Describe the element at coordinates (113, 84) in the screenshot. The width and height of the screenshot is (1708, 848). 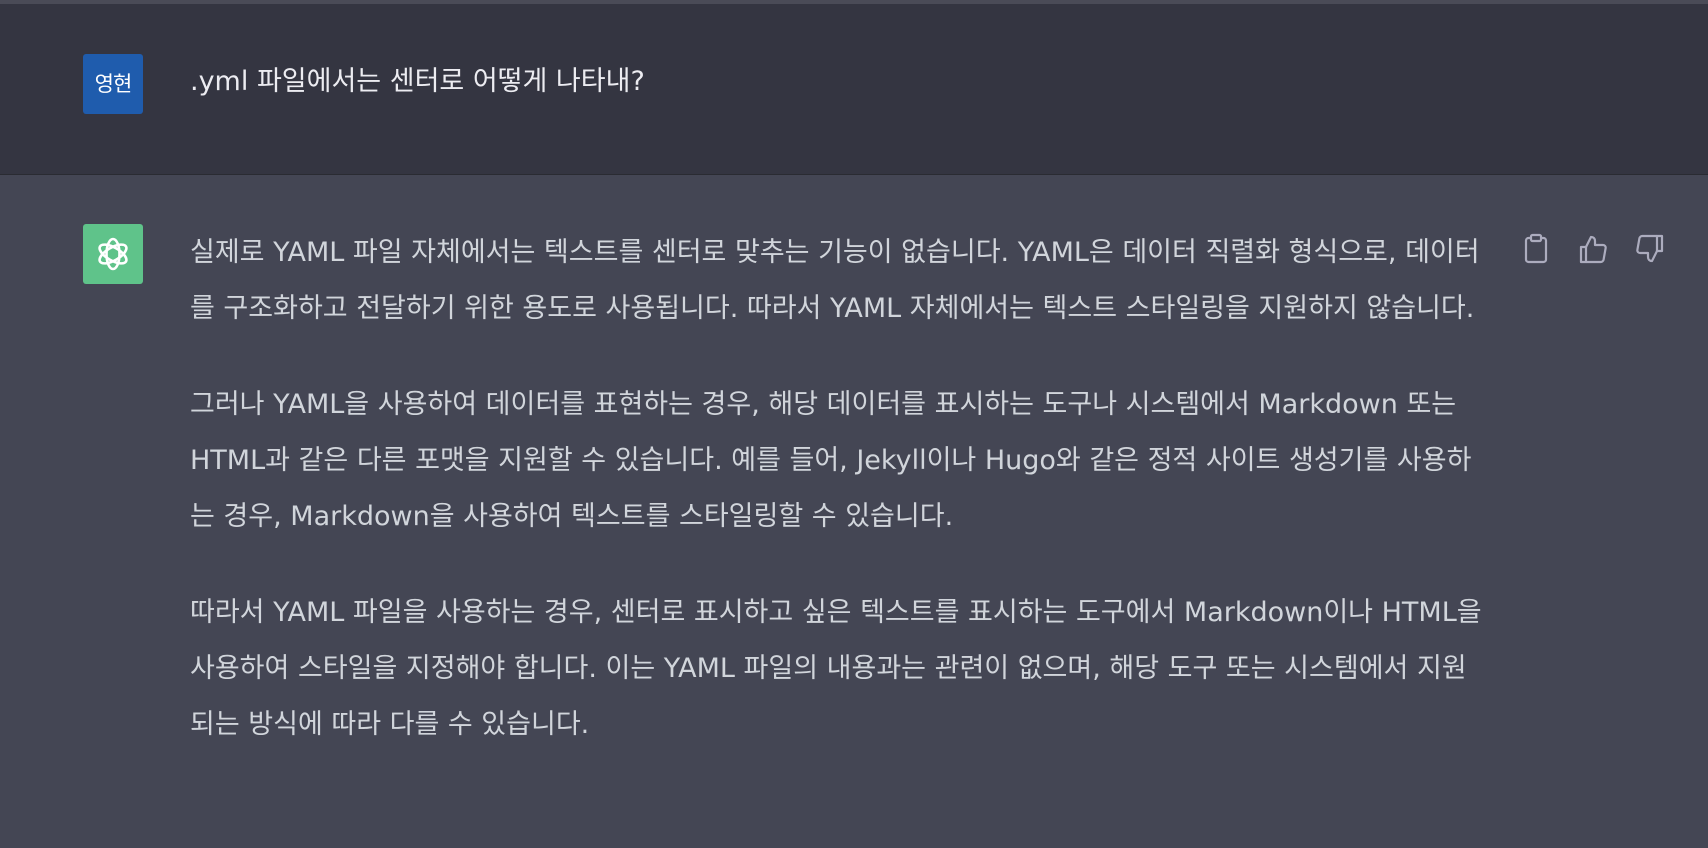
I see `user-avatar: 영현` at that location.